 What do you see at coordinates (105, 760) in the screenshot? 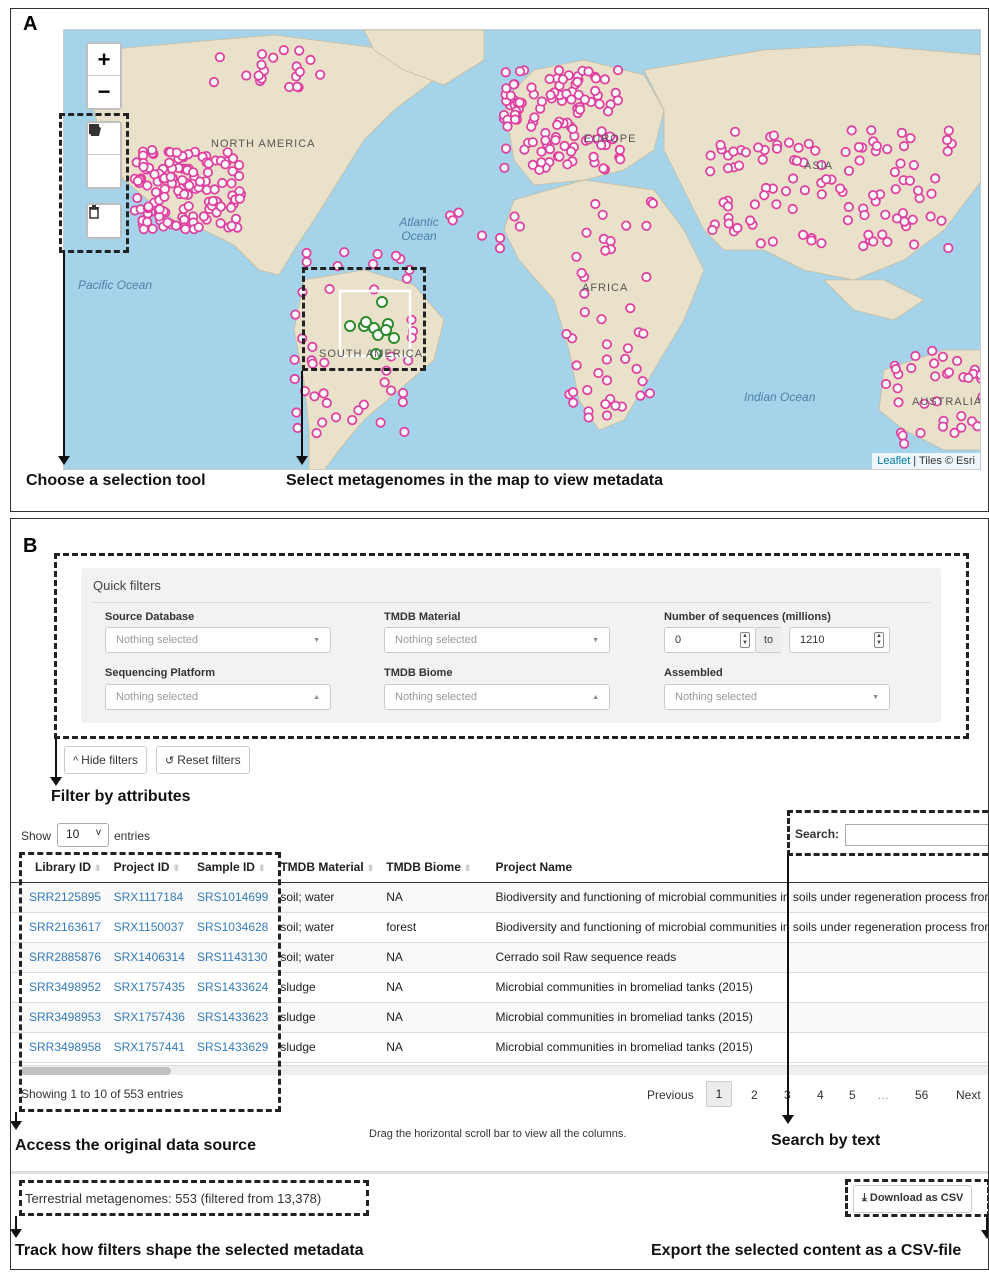
I see `hide-filters-button: ^ Hide filters` at bounding box center [105, 760].